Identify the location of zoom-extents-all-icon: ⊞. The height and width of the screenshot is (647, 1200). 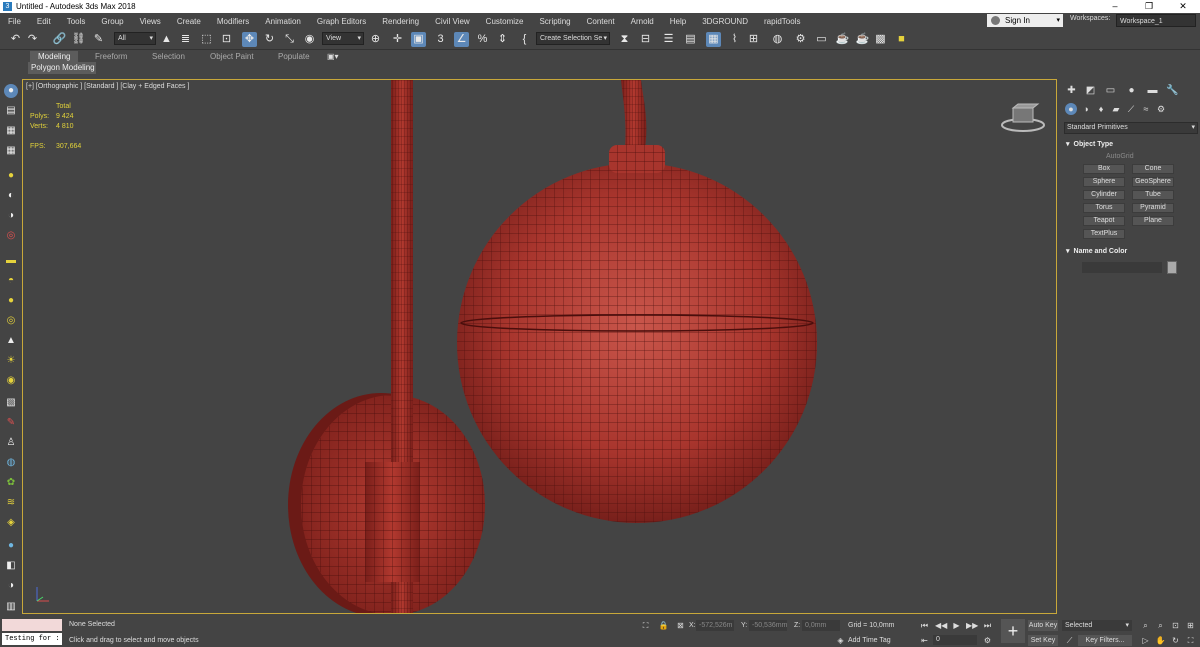
(1190, 625).